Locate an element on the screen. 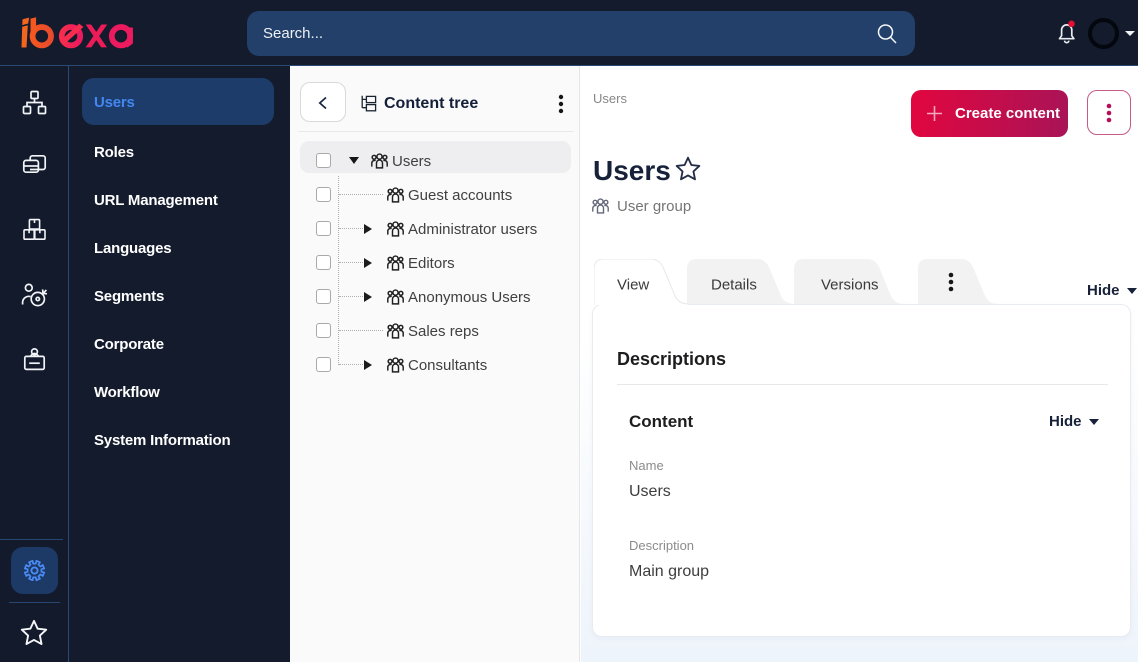 Image resolution: width=1138 pixels, height=662 pixels. svg-text: View is located at coordinates (633, 285).